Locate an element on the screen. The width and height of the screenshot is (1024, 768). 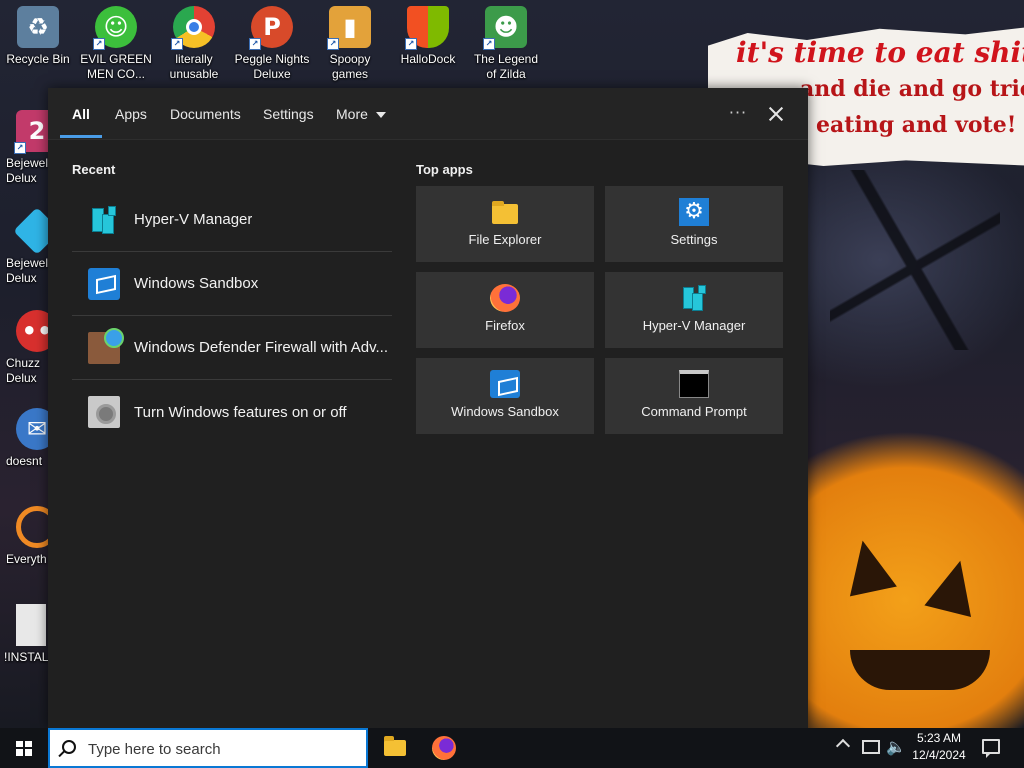
windows-features-icon is located at coordinates (104, 412).